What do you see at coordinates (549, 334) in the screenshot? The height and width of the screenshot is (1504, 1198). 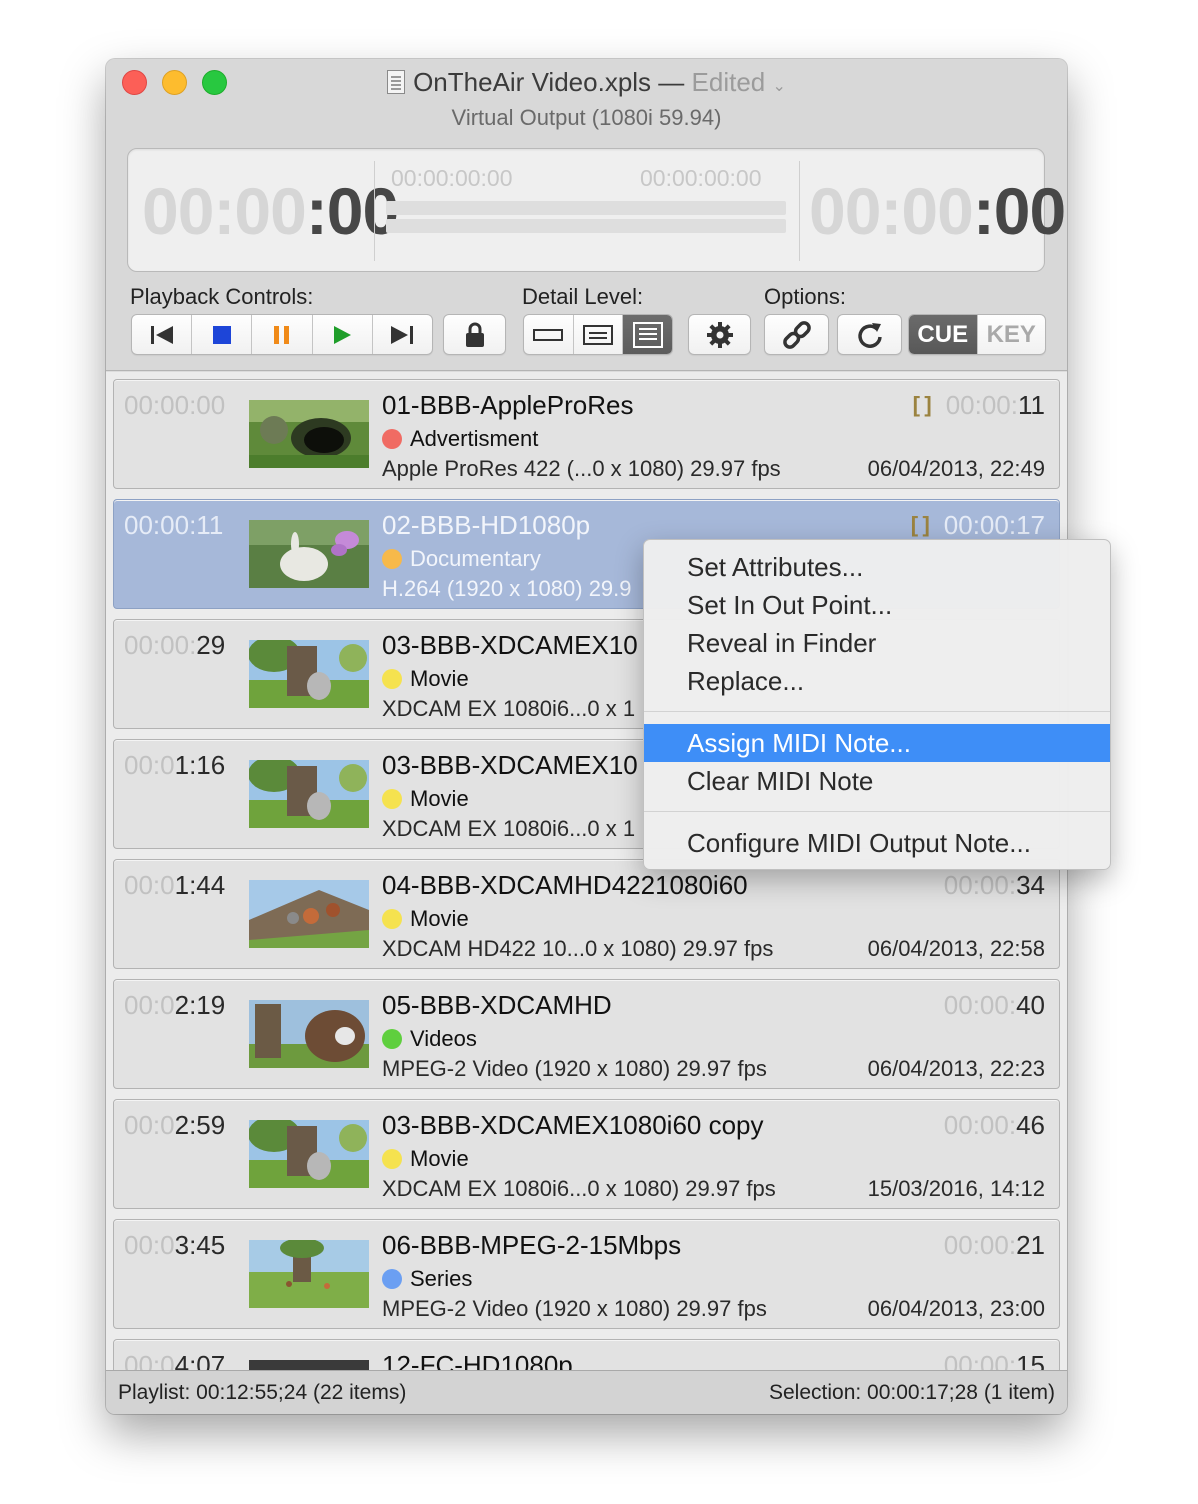 I see `detail-level-small` at bounding box center [549, 334].